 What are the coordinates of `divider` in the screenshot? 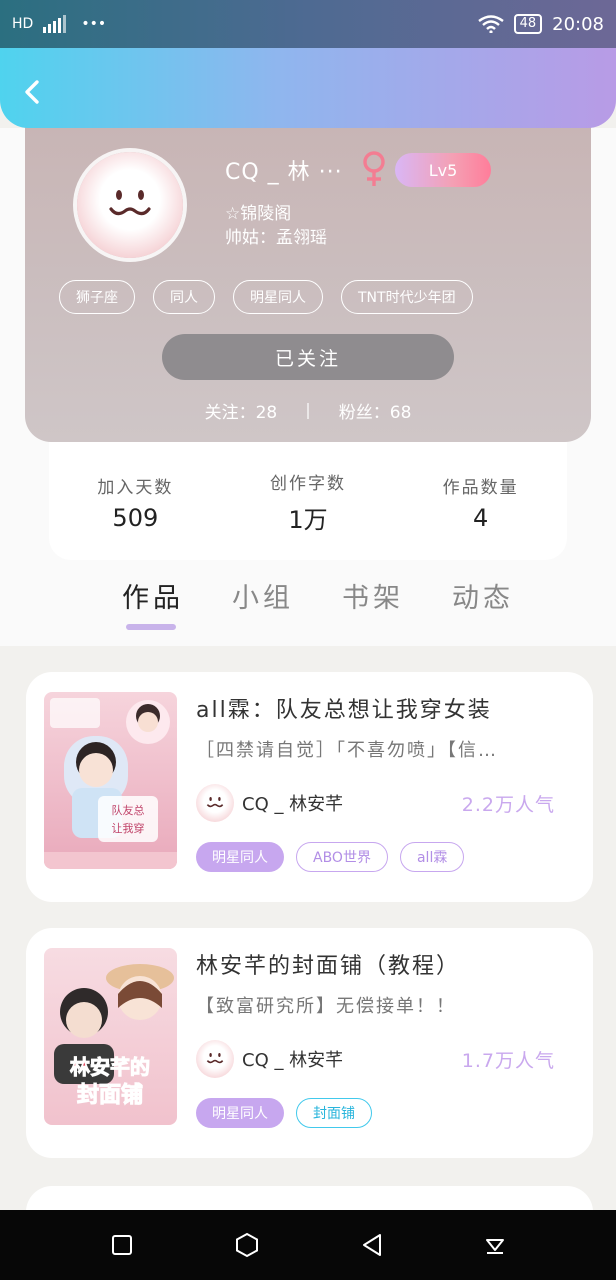 It's located at (308, 410).